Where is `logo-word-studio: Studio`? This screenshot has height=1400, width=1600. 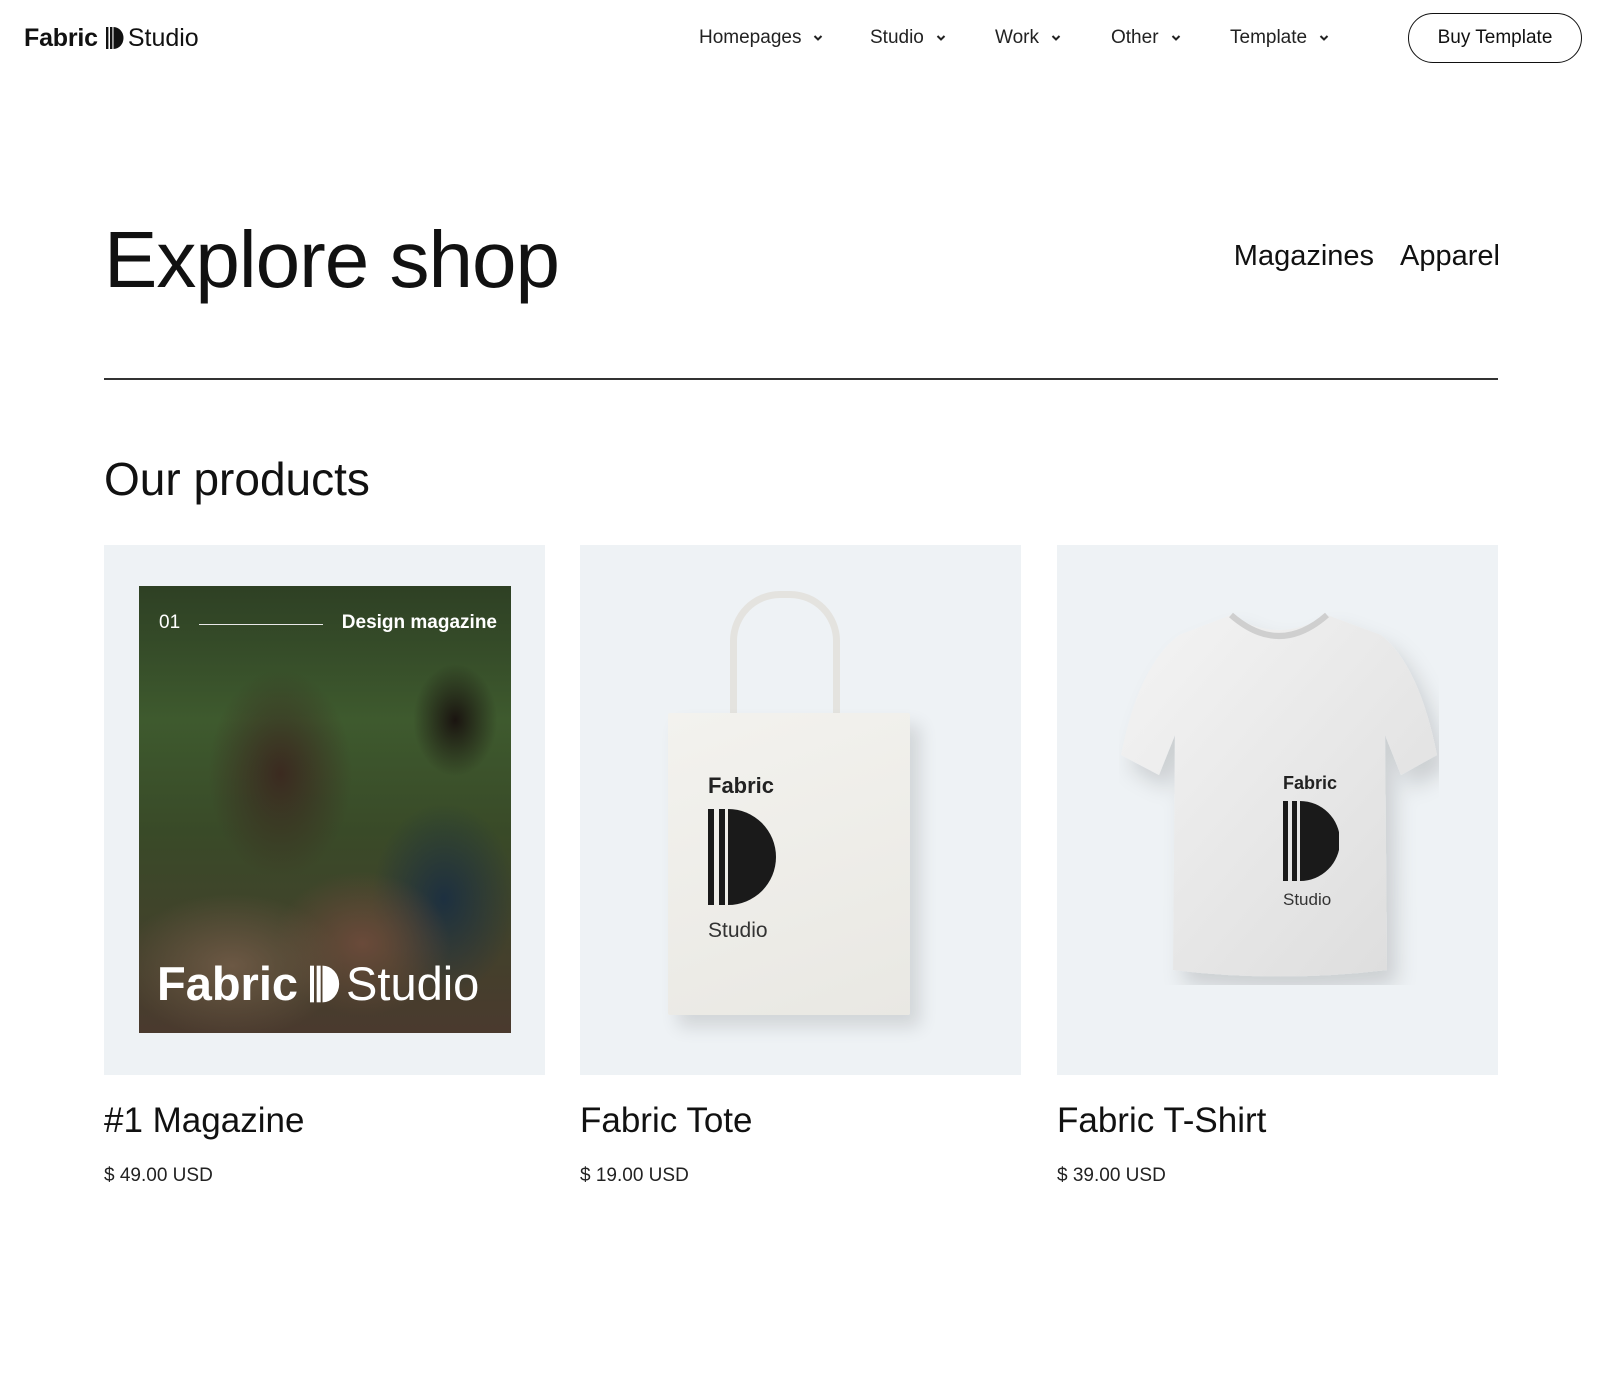 logo-word-studio: Studio is located at coordinates (163, 37).